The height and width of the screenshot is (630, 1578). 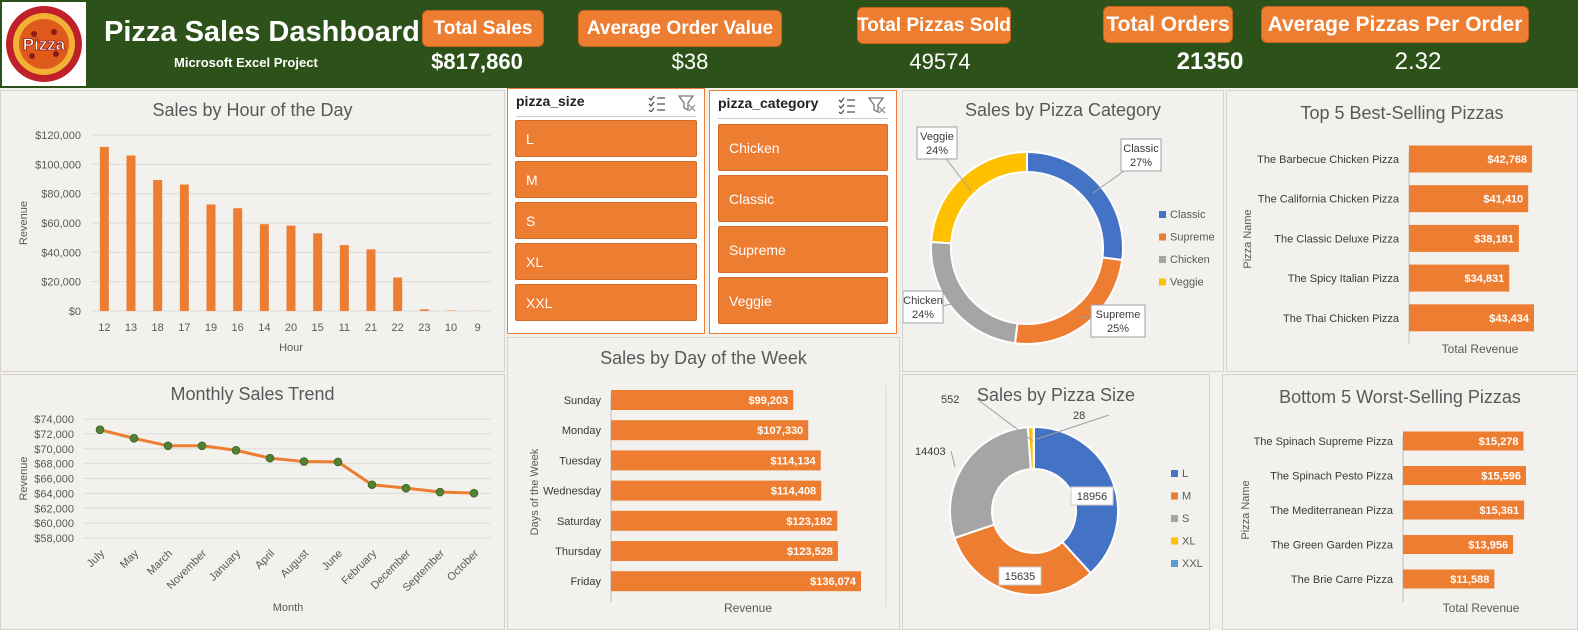 I want to click on legend-label: Veggie, so click(x=1187, y=283).